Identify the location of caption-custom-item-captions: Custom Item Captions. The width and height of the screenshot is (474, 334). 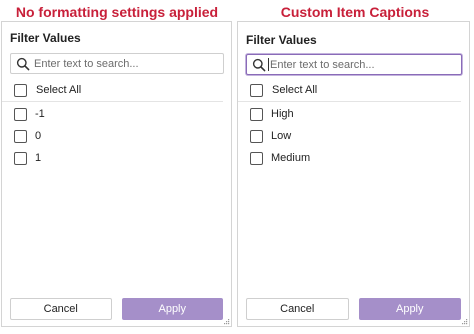
(355, 12).